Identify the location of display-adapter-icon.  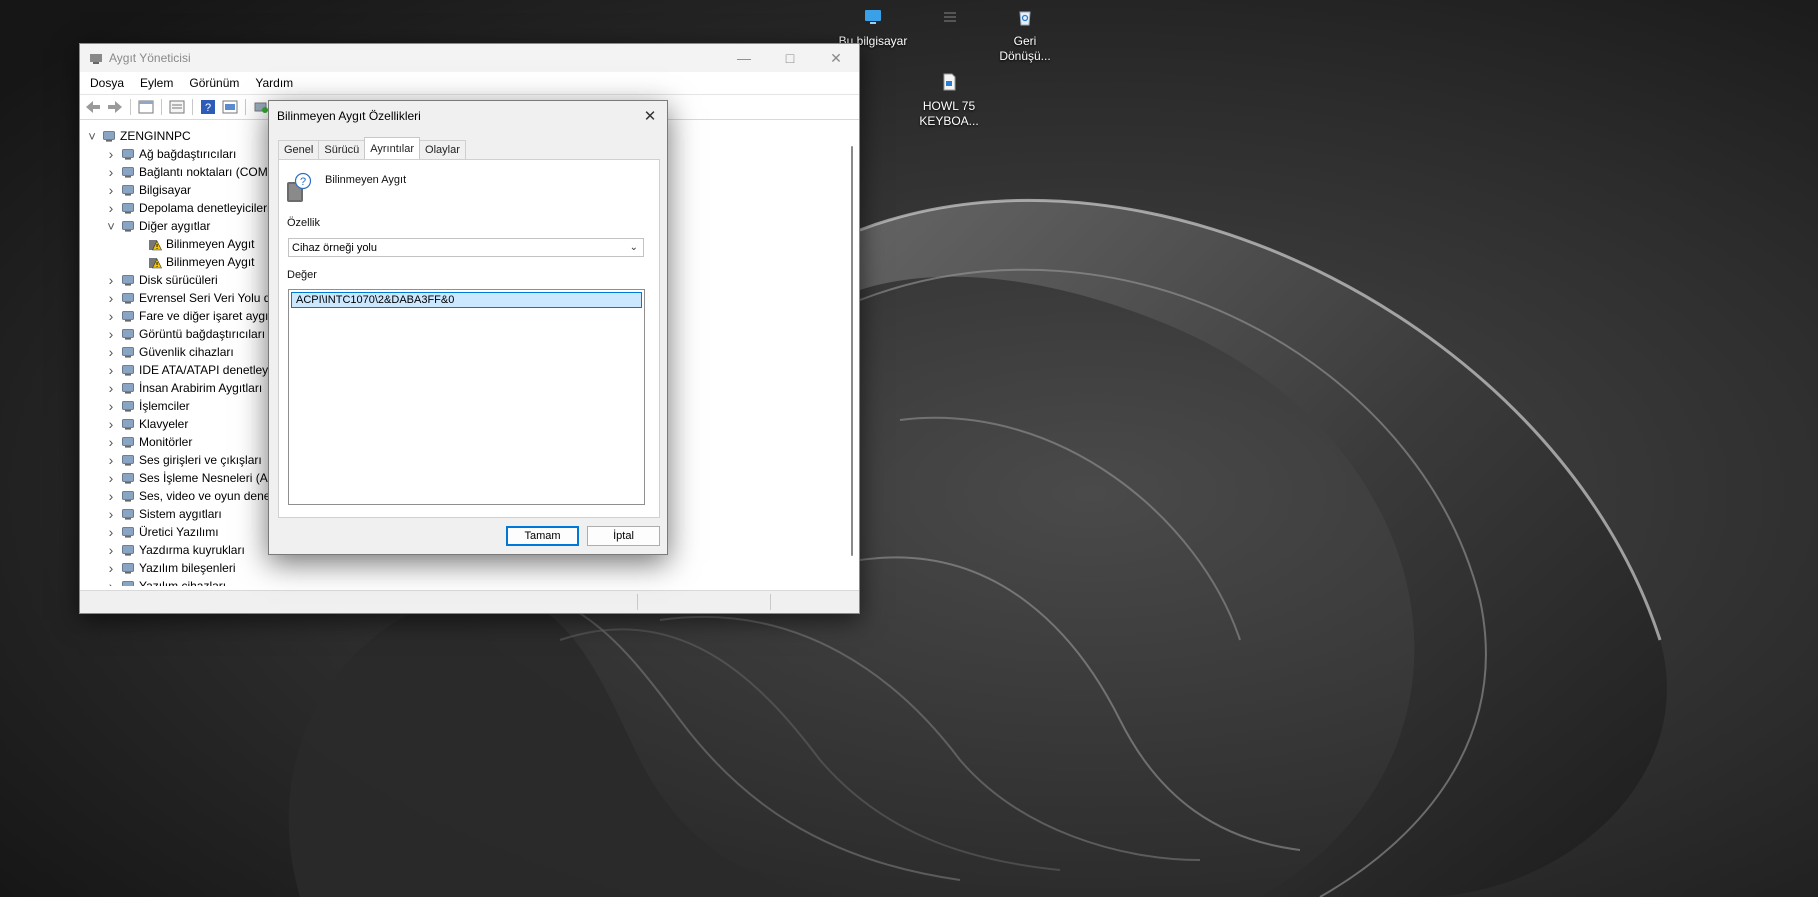
(128, 334).